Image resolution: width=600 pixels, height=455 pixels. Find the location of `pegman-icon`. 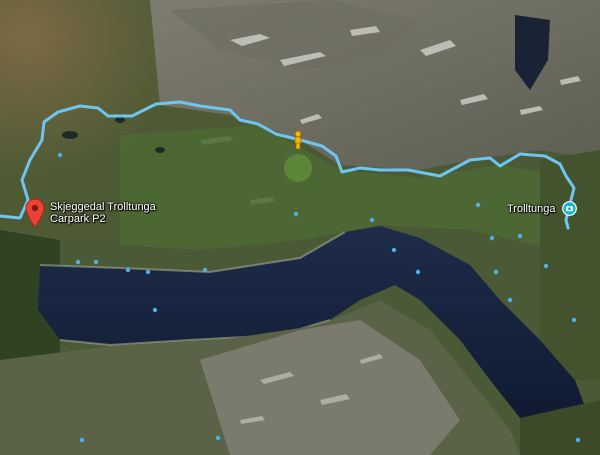

pegman-icon is located at coordinates (298, 140).